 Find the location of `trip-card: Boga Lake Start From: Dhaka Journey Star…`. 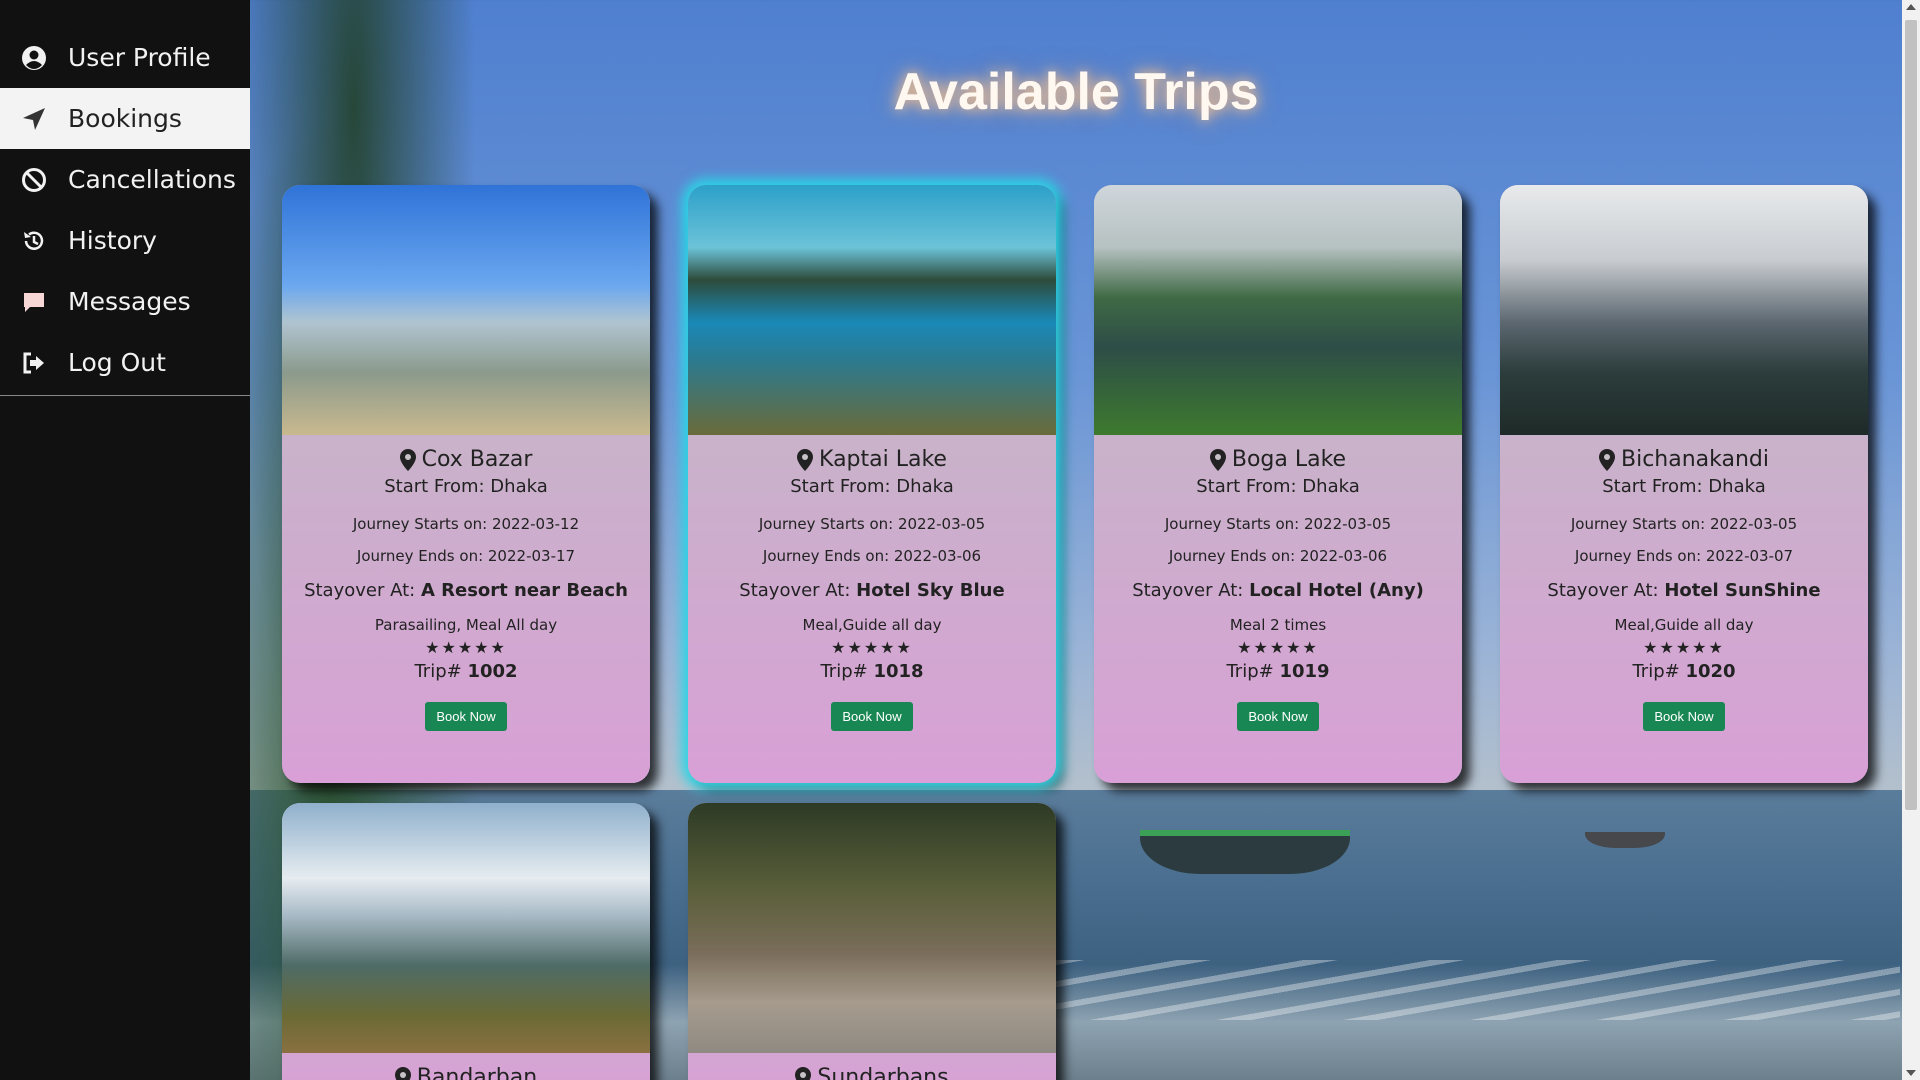

trip-card: Boga Lake Start From: Dhaka Journey Star… is located at coordinates (1278, 484).